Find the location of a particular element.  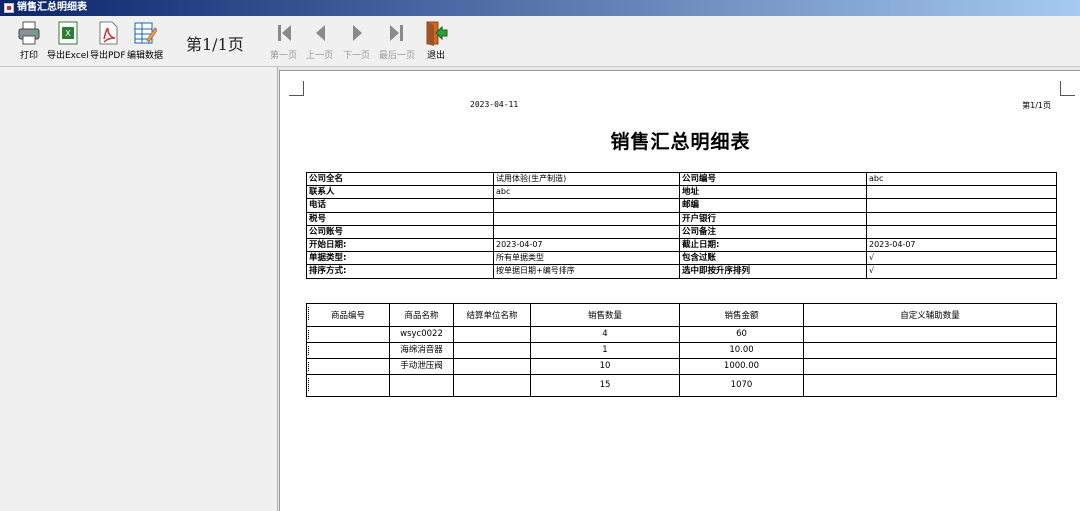

info-field-label: 地址 is located at coordinates (773, 192).